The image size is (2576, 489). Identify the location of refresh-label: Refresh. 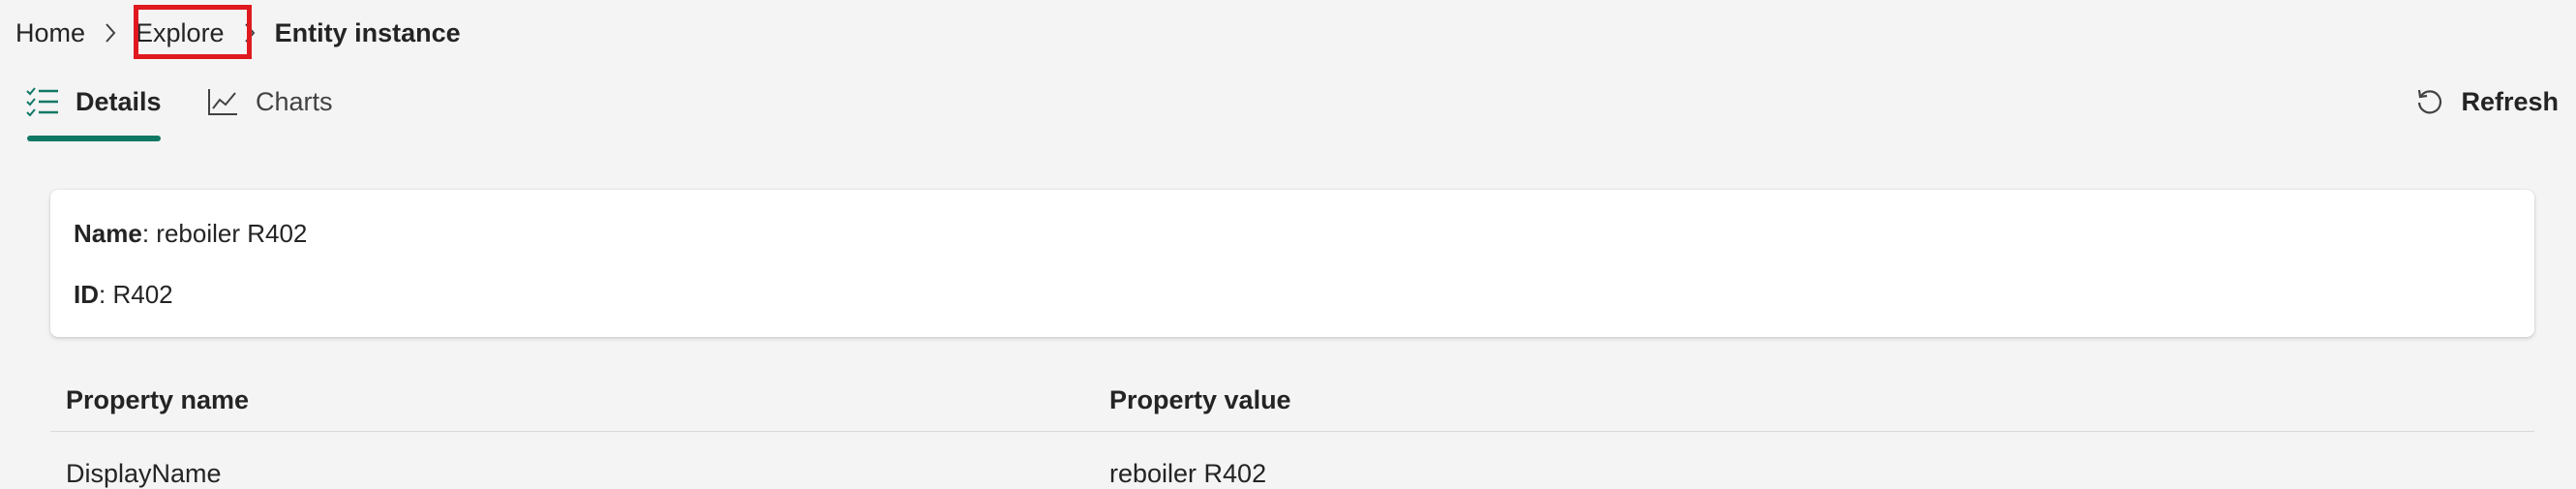
(2510, 101).